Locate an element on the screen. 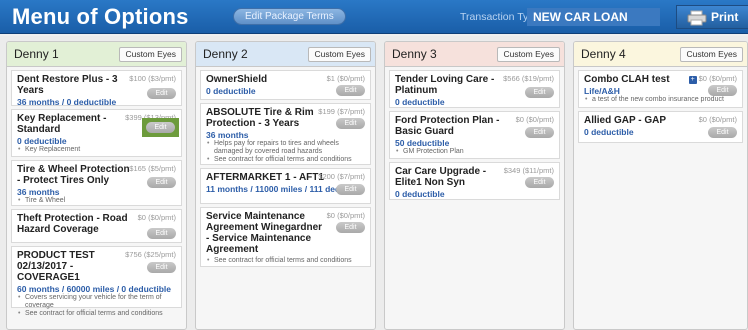  printer-icon is located at coordinates (697, 18).